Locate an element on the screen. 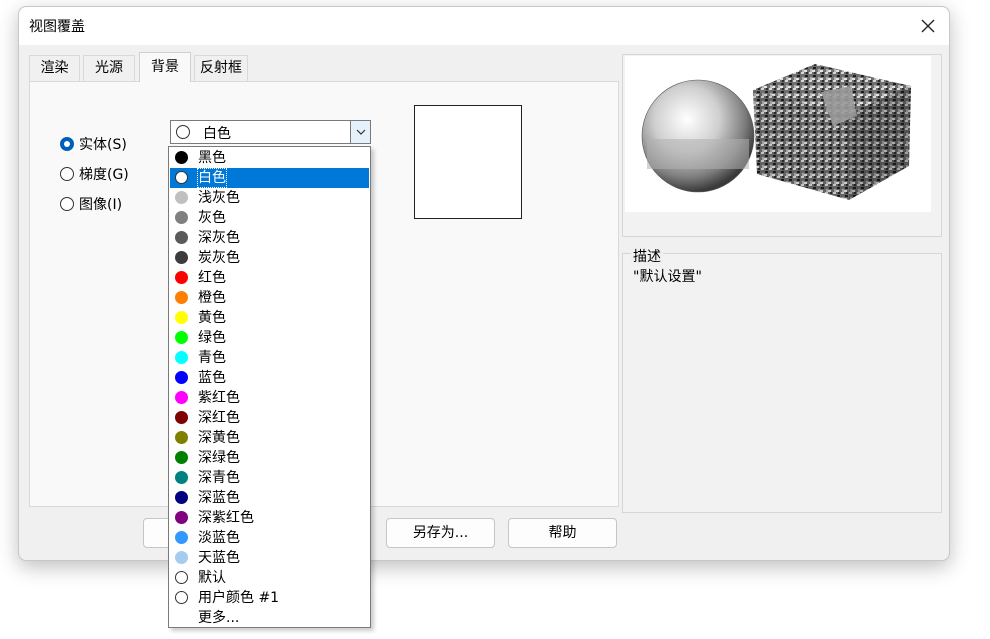 The height and width of the screenshot is (639, 990). close-button is located at coordinates (928, 26).